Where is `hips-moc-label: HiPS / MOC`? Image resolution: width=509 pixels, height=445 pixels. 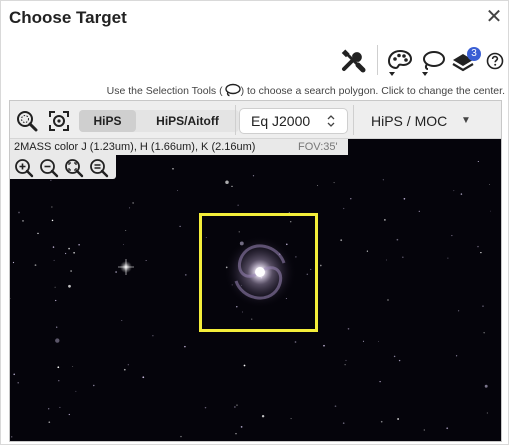 hips-moc-label: HiPS / MOC is located at coordinates (409, 121).